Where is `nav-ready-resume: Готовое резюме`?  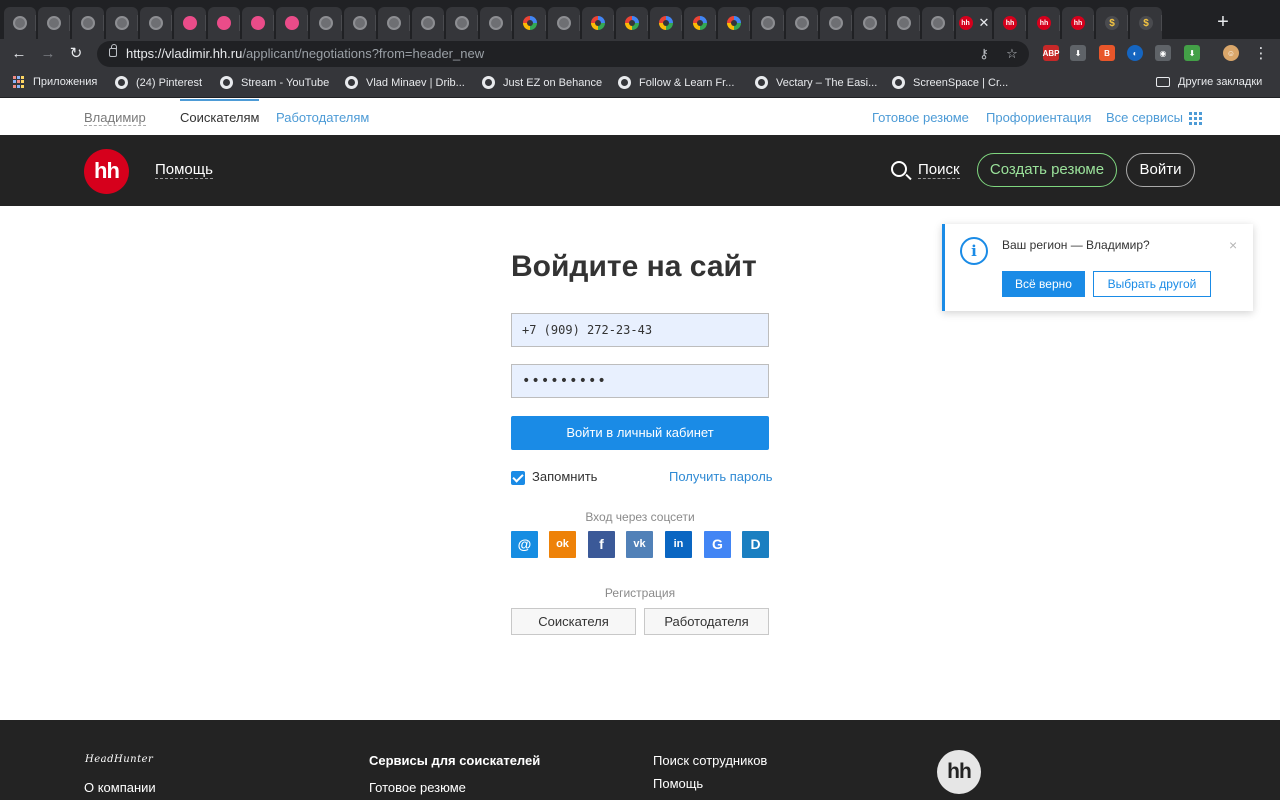
nav-ready-resume: Готовое резюме is located at coordinates (920, 117).